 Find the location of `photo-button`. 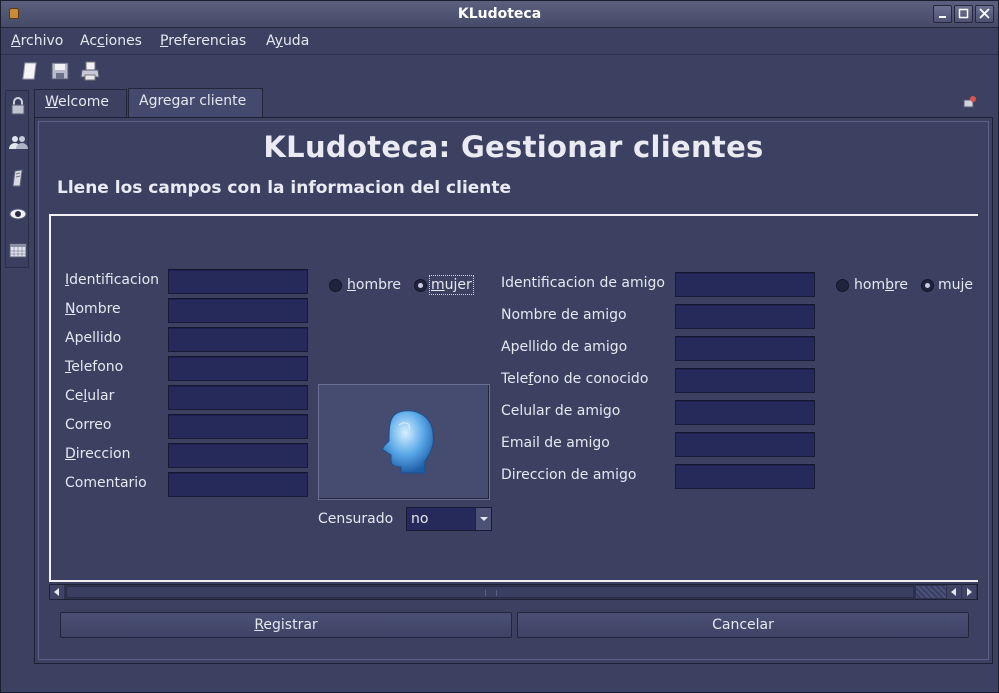

photo-button is located at coordinates (404, 442).